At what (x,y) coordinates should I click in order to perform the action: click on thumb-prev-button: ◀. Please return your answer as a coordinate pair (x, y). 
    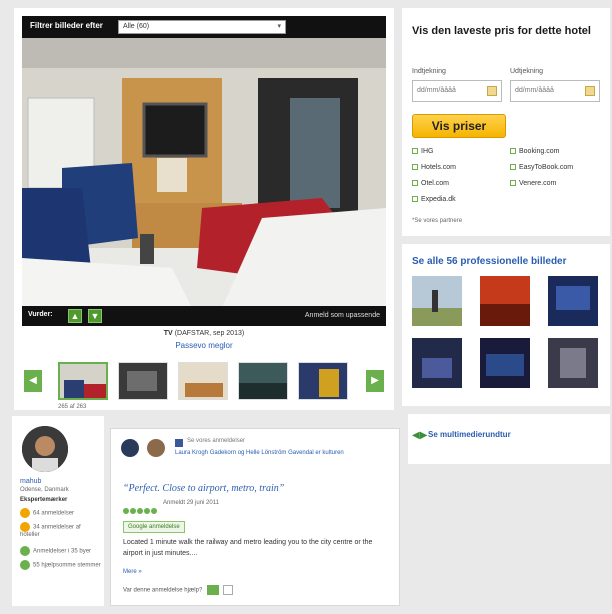
    Looking at the image, I should click on (33, 381).